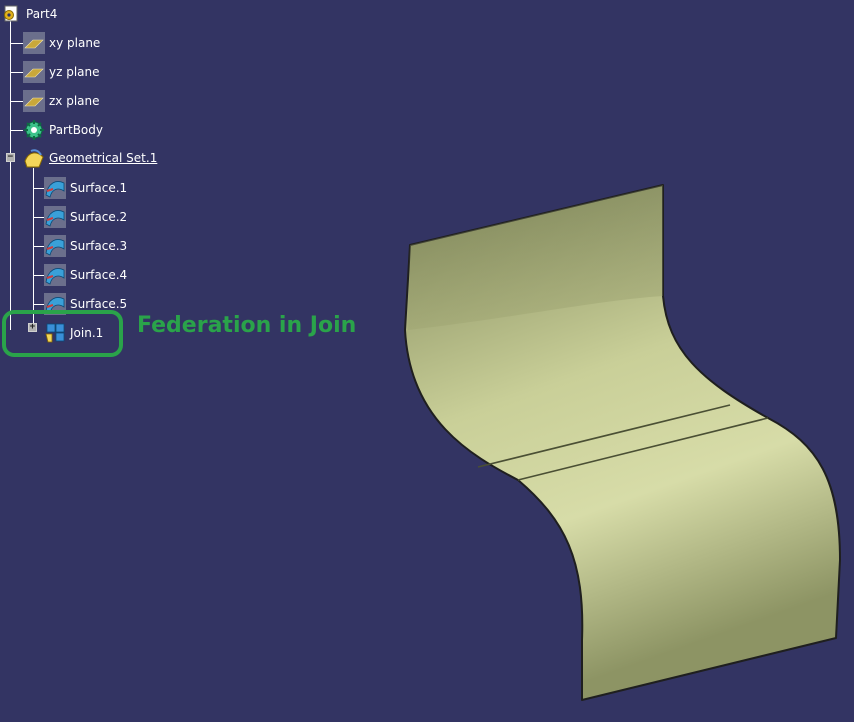 This screenshot has height=722, width=854. What do you see at coordinates (34, 130) in the screenshot?
I see `partbody-gear-icon` at bounding box center [34, 130].